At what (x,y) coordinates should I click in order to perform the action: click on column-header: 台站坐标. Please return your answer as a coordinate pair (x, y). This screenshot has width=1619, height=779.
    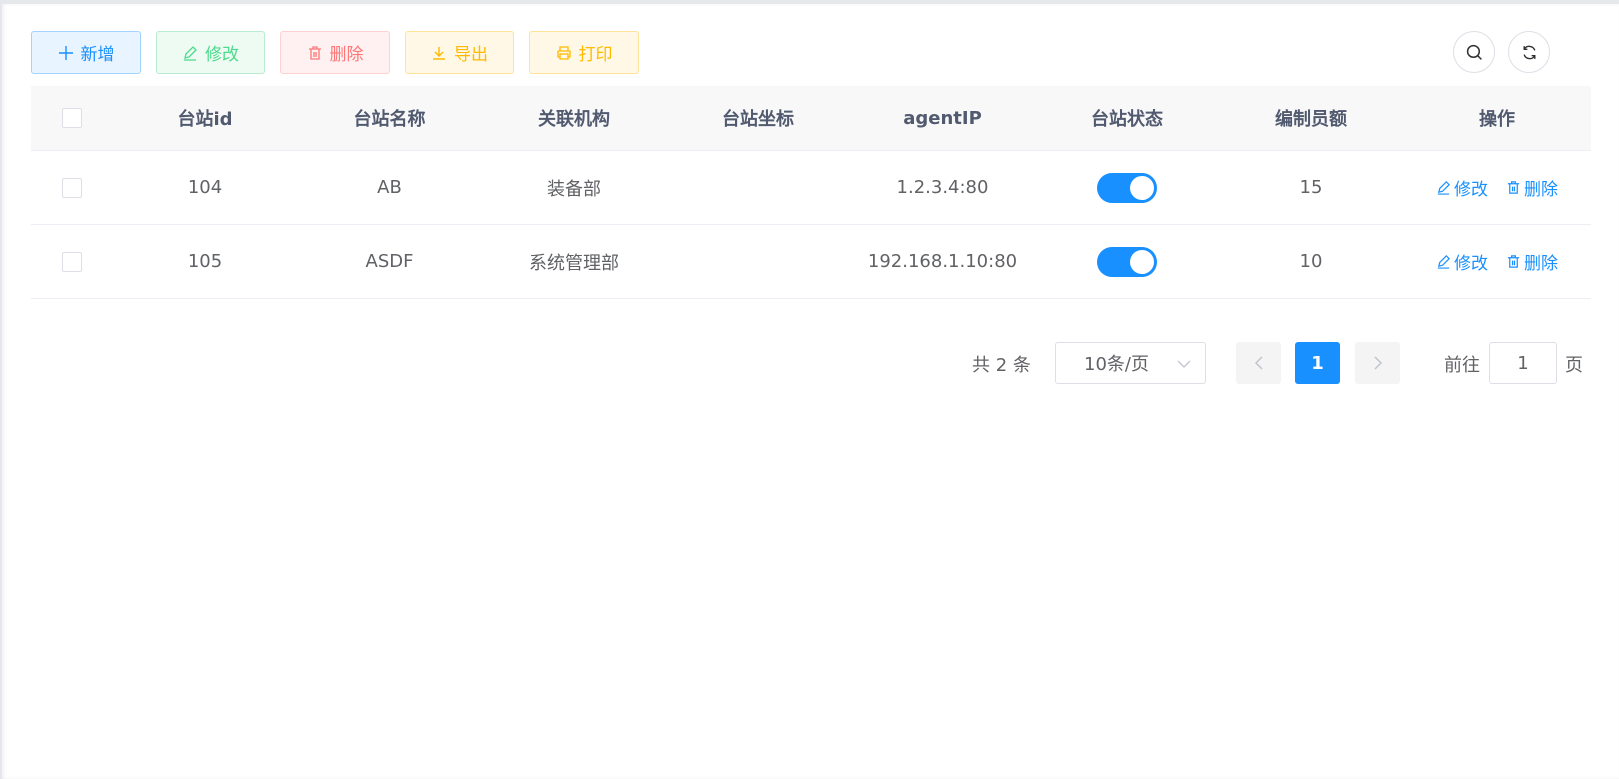
    Looking at the image, I should click on (758, 119).